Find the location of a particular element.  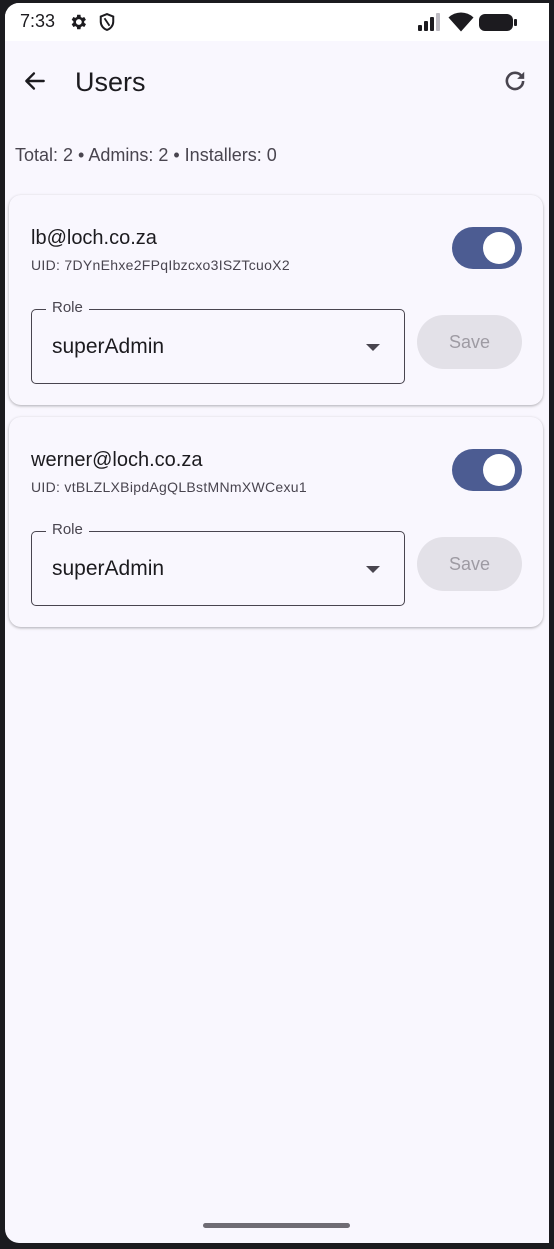

status-bar: 7:33 is located at coordinates (277, 22).